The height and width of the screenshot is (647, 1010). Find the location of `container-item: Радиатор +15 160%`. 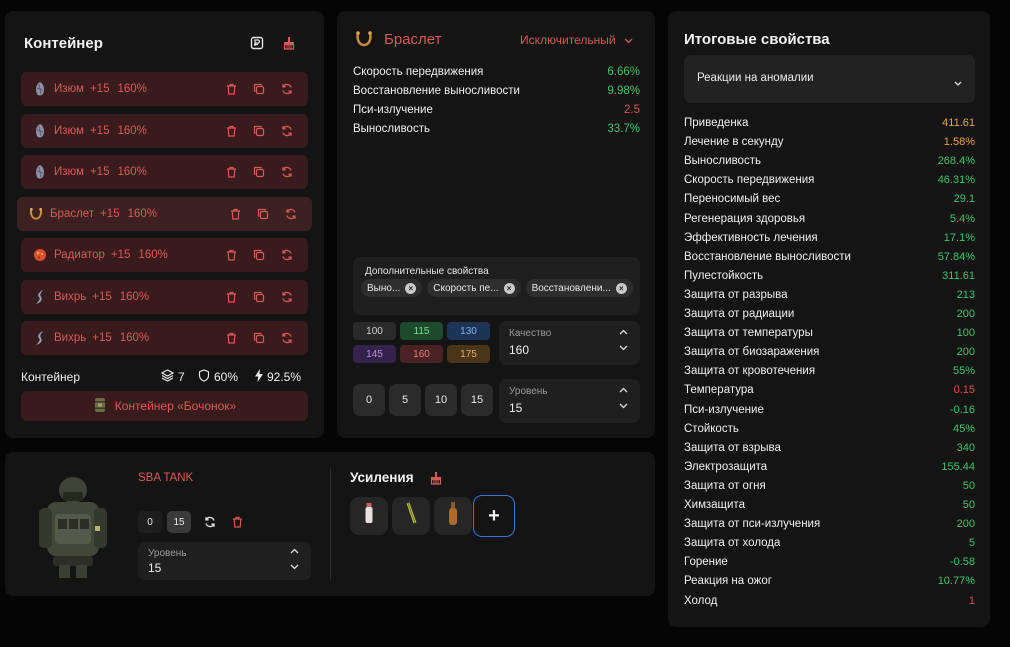

container-item: Радиатор +15 160% is located at coordinates (164, 255).